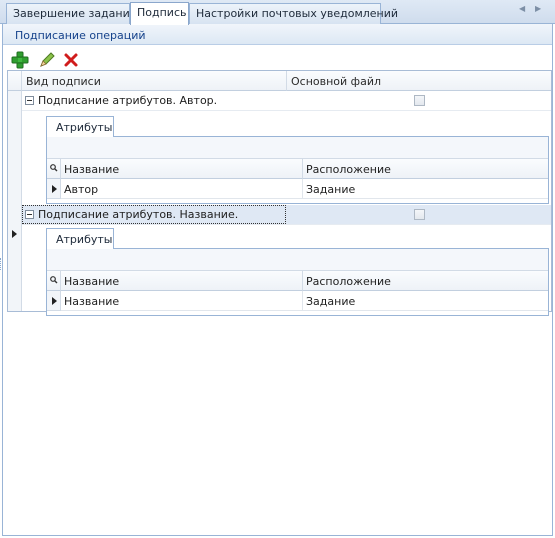 The image size is (555, 538). Describe the element at coordinates (92, 301) in the screenshot. I see `cell-value: Название` at that location.